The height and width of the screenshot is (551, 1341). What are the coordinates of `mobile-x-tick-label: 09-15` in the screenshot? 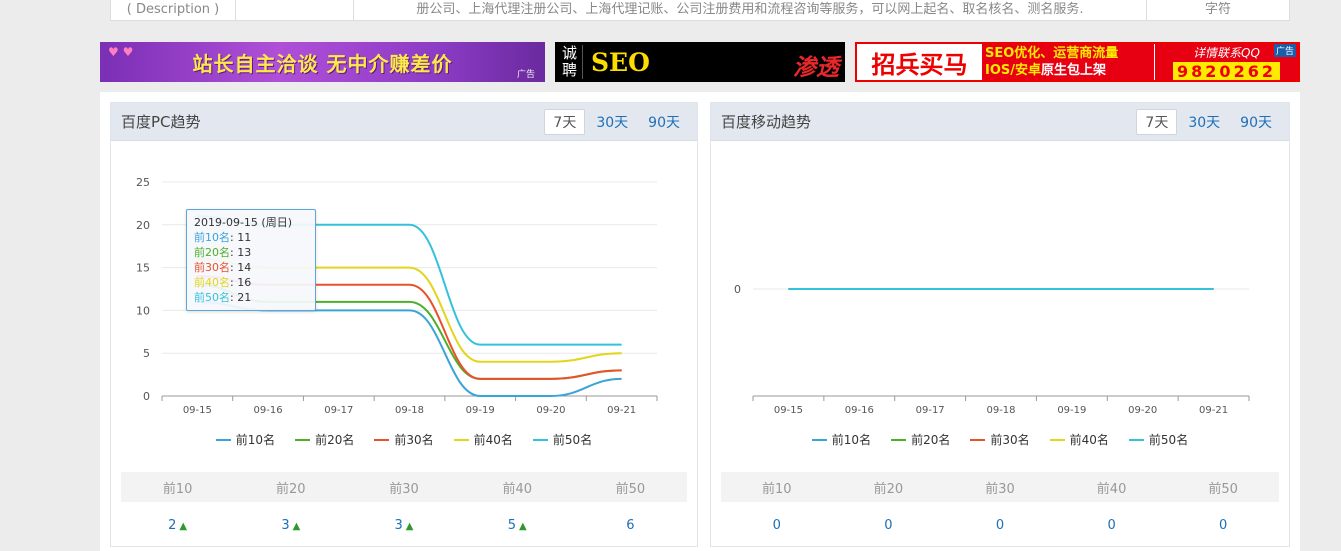 It's located at (788, 410).